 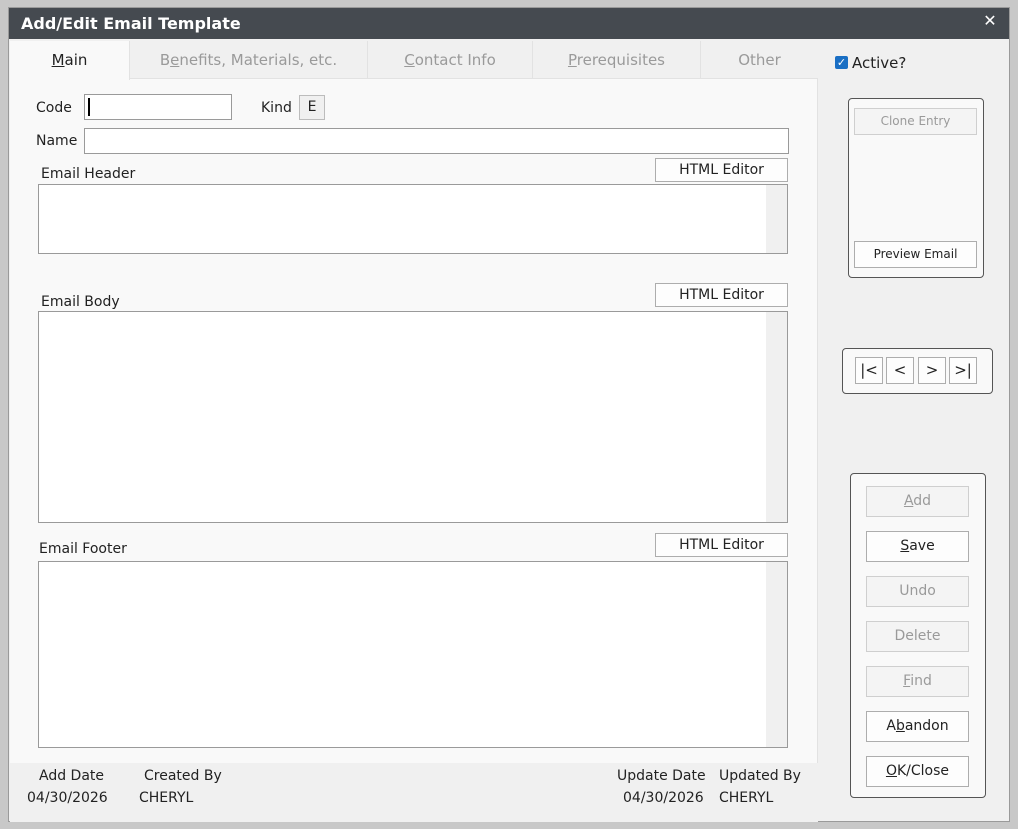 What do you see at coordinates (661, 776) in the screenshot?
I see `update-date-label: Update Date` at bounding box center [661, 776].